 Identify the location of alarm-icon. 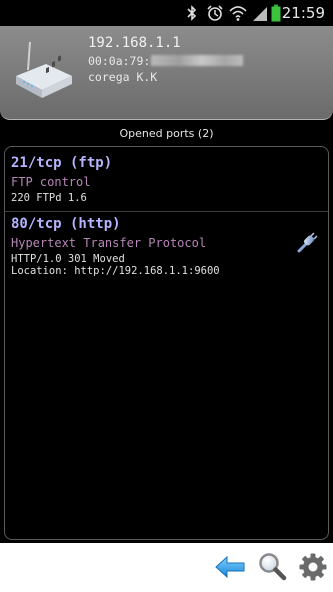
(215, 13).